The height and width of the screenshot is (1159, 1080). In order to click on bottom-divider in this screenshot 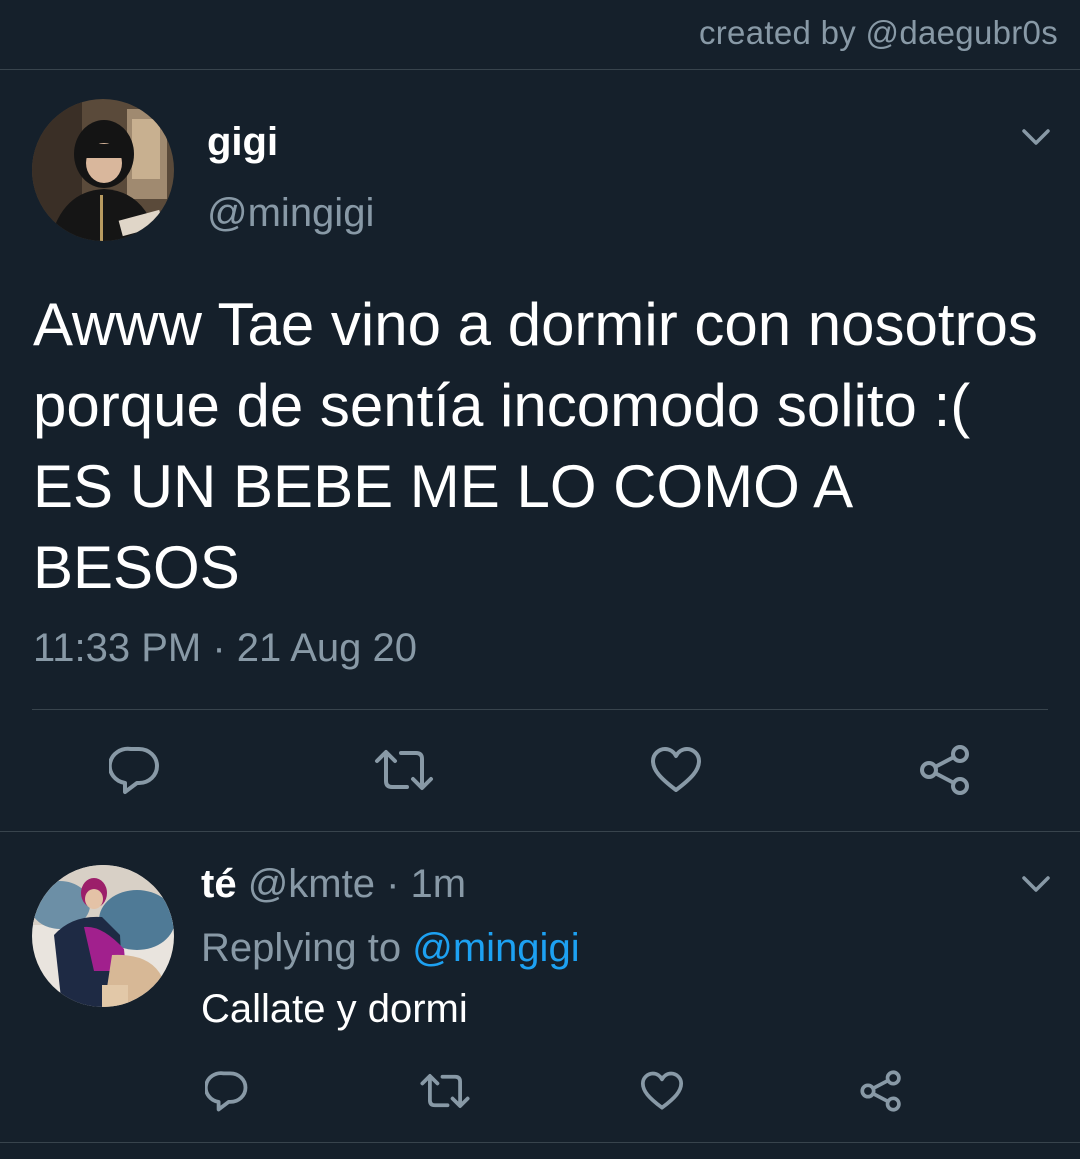, I will do `click(540, 1142)`.